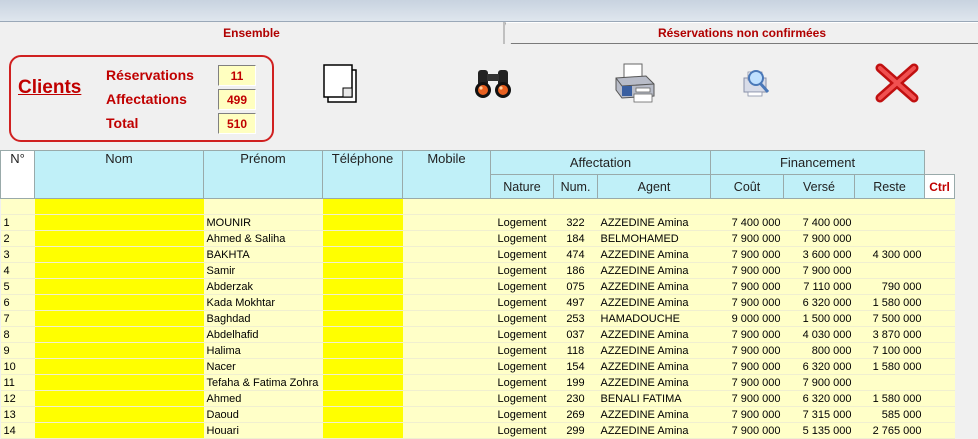 This screenshot has height=439, width=978. I want to click on col-header-reste: Reste, so click(889, 186).